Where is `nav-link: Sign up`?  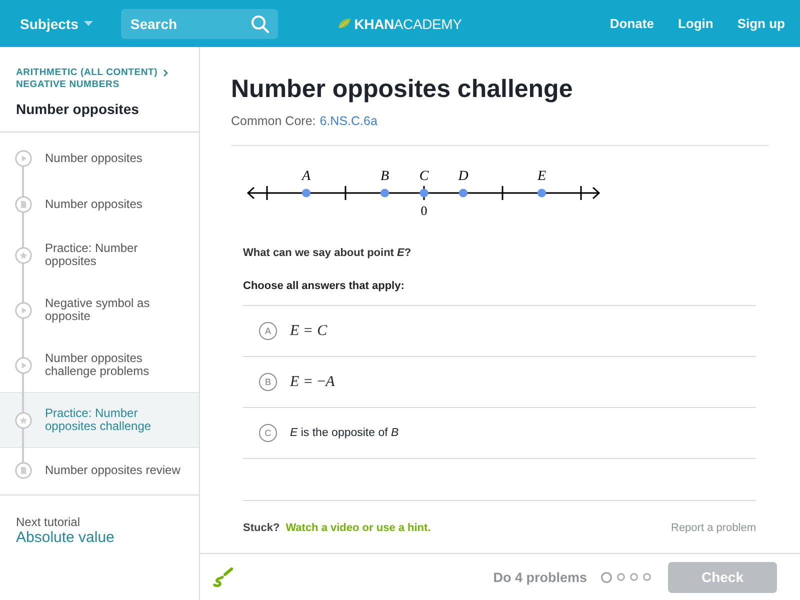 nav-link: Sign up is located at coordinates (761, 23).